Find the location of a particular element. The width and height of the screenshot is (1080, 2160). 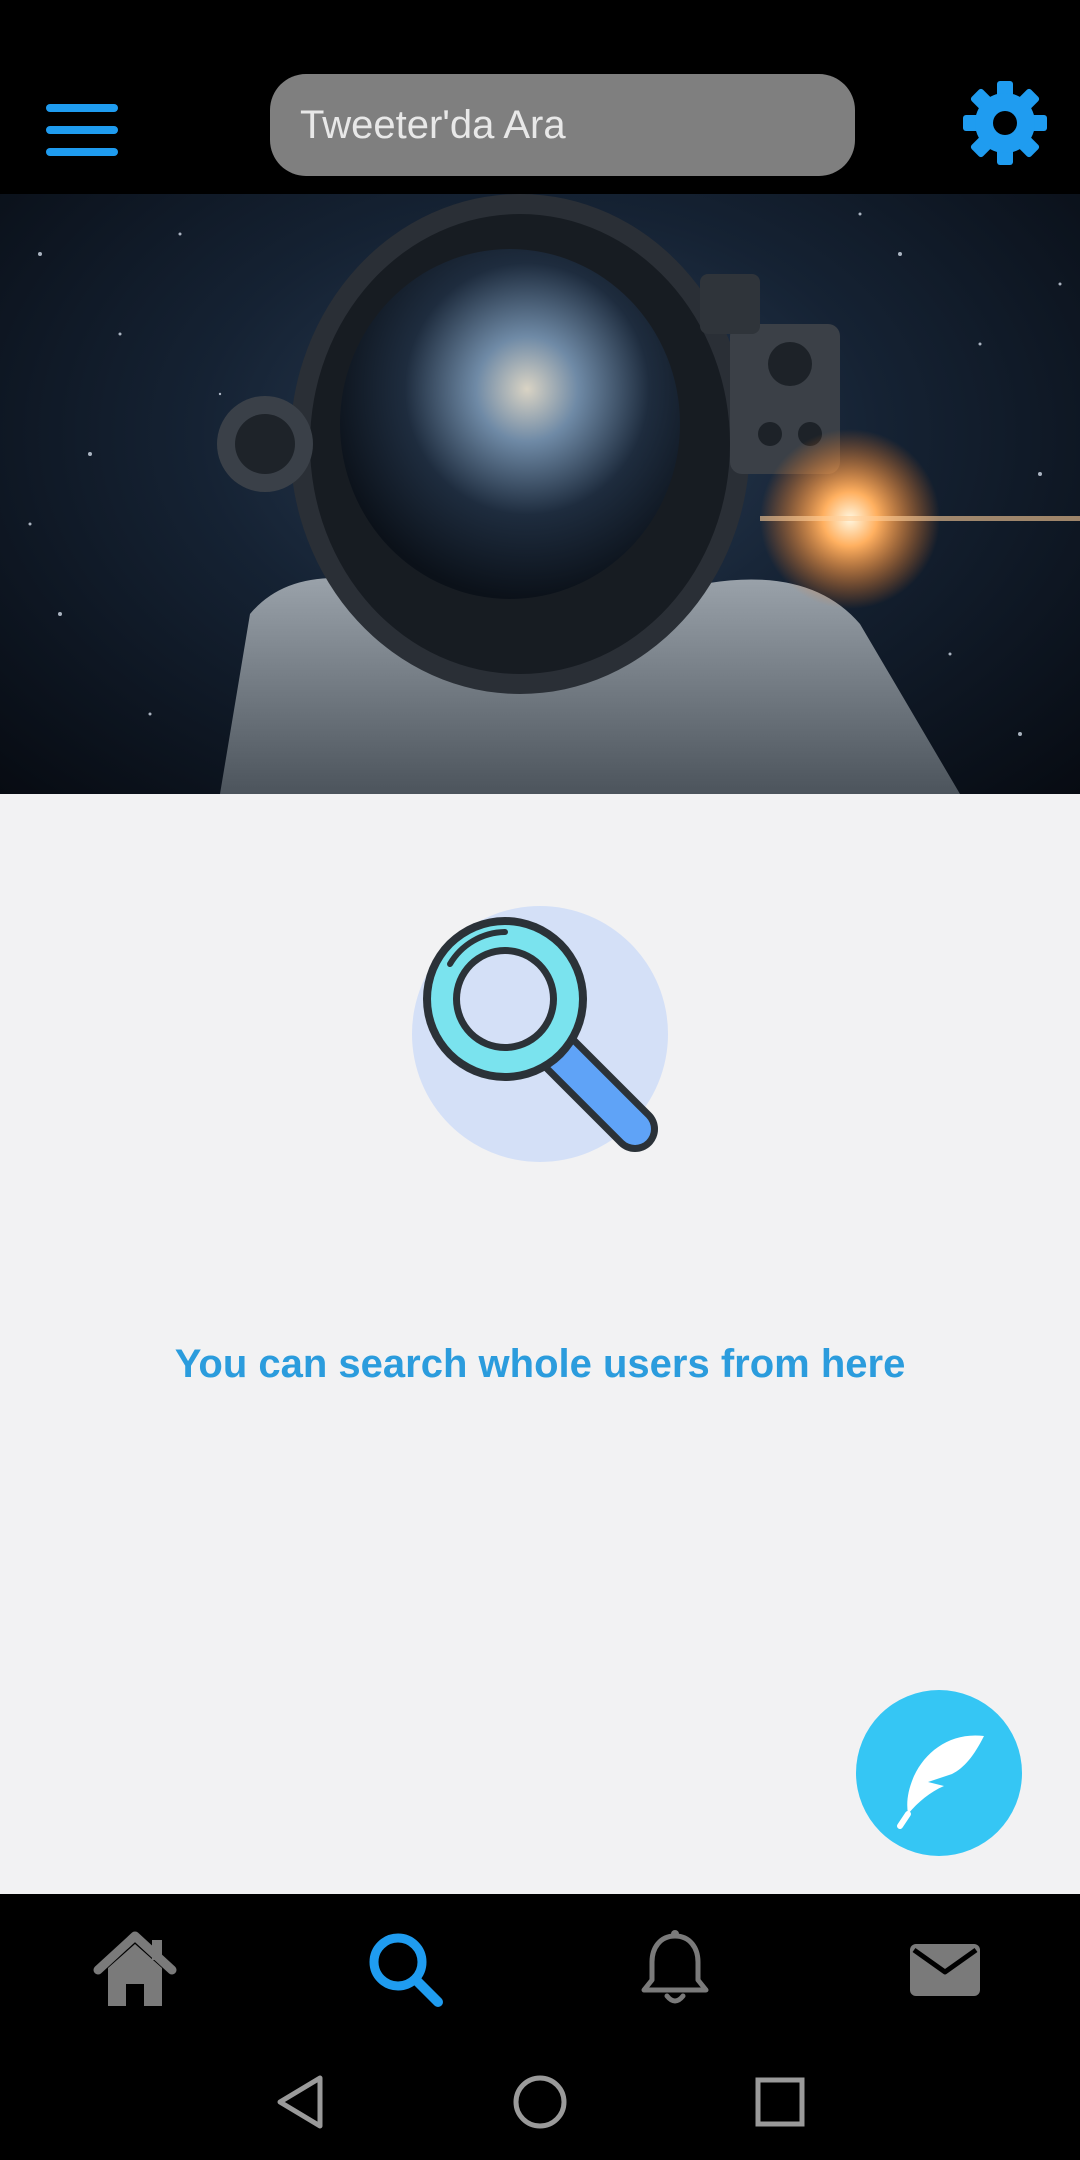

system-navigation-bar is located at coordinates (540, 2101).